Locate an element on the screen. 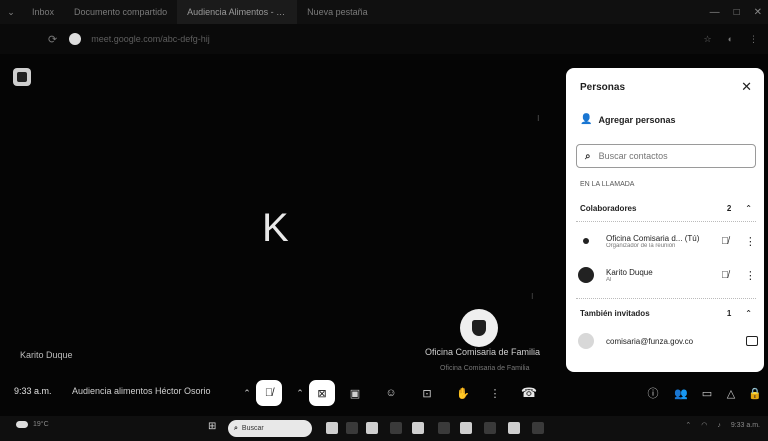 The image size is (768, 441). invited-email: comisaria@funza.gov.co is located at coordinates (650, 341).